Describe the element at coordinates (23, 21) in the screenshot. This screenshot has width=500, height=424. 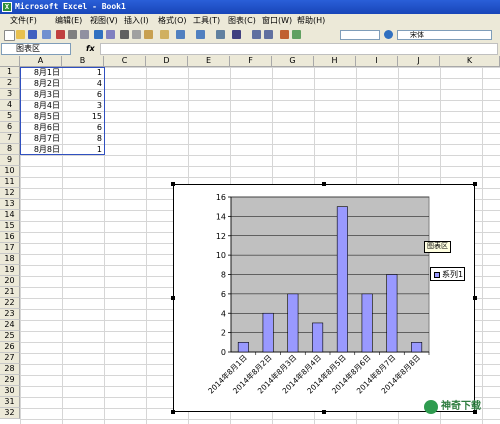
I see `menu-file: 文件(F)` at that location.